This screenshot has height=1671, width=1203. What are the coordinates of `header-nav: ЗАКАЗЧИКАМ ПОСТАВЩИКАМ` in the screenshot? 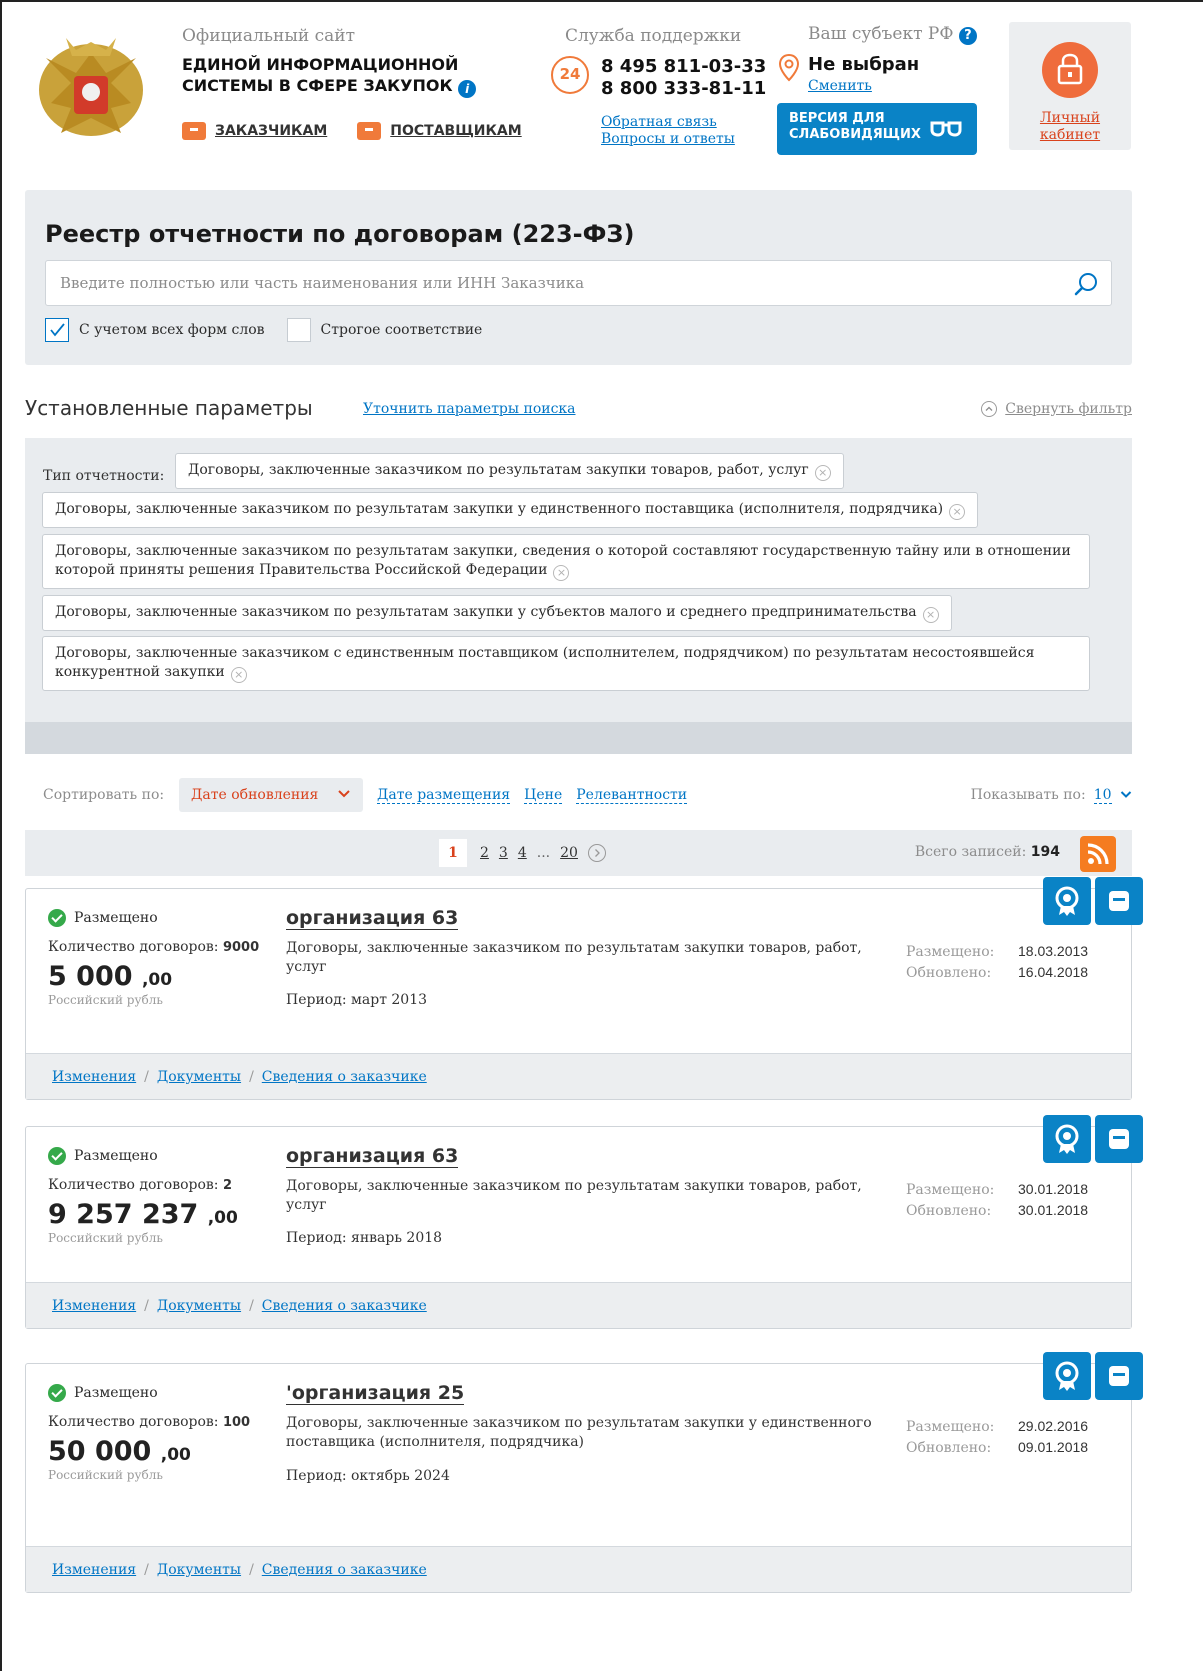 It's located at (352, 131).